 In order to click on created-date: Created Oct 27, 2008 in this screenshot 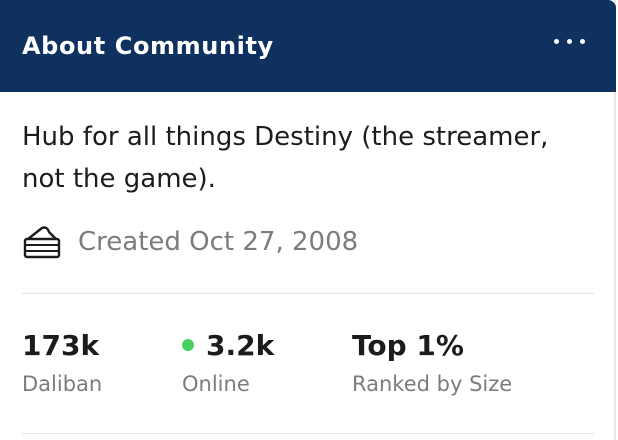, I will do `click(218, 242)`.